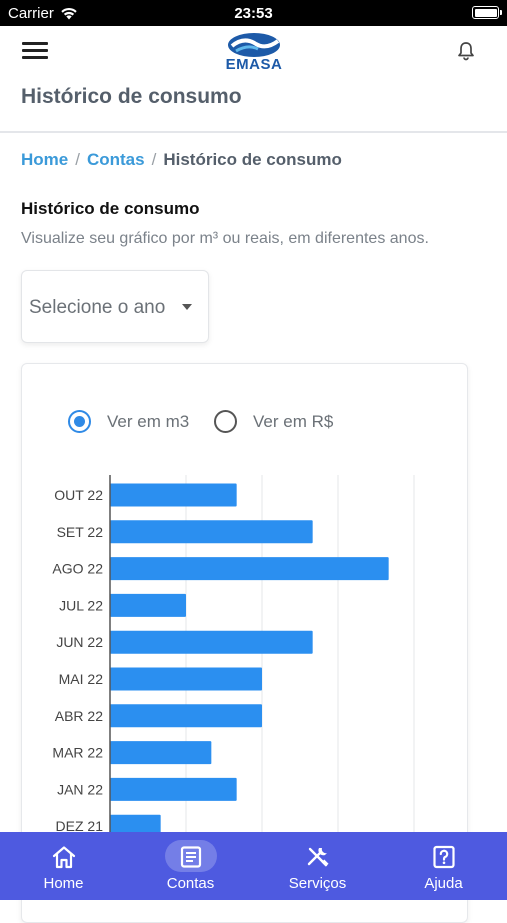 Image resolution: width=507 pixels, height=923 pixels. Describe the element at coordinates (80, 532) in the screenshot. I see `chart-category-label: SET 22` at that location.